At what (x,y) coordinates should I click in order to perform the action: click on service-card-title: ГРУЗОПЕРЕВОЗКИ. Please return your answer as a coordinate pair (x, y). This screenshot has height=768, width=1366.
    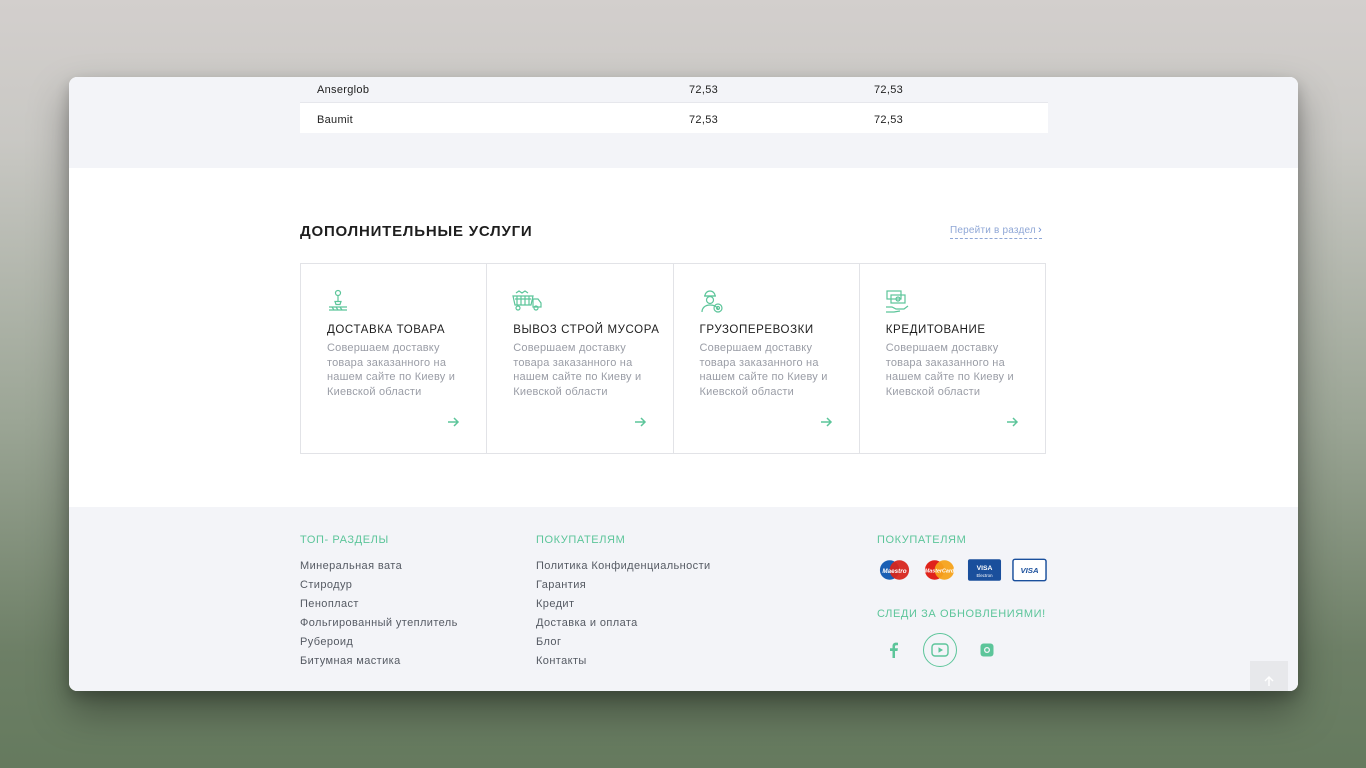
    Looking at the image, I should click on (756, 330).